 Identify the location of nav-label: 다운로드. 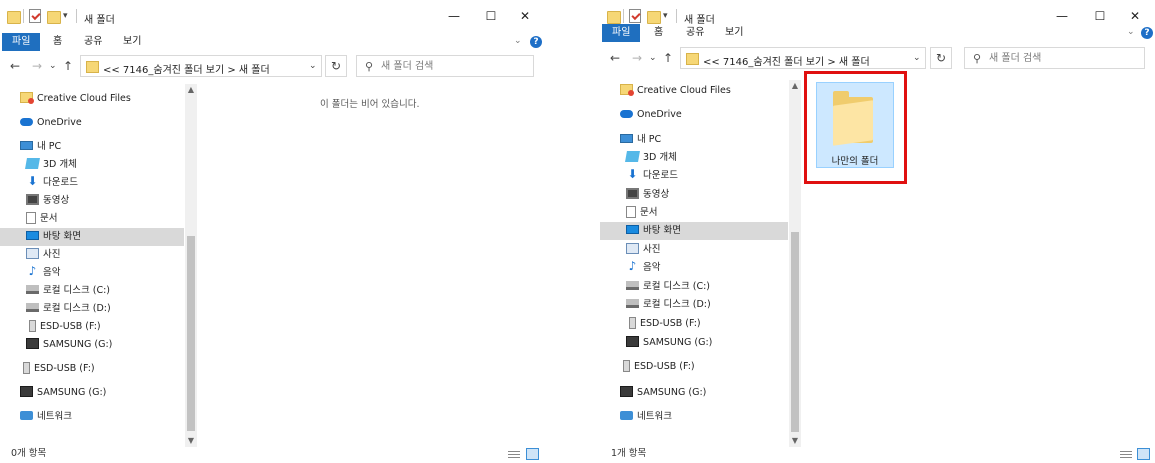
(60, 182).